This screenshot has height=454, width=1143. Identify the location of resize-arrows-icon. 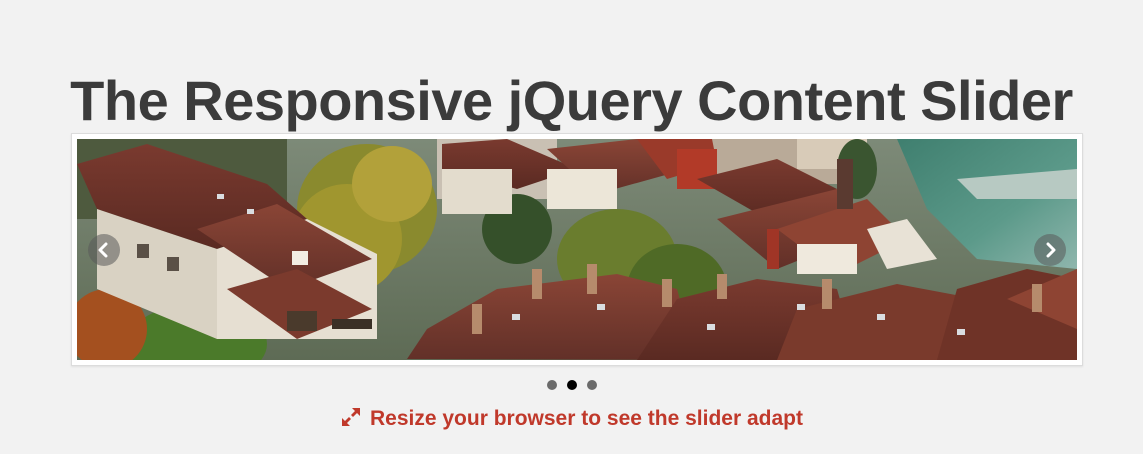
(351, 417).